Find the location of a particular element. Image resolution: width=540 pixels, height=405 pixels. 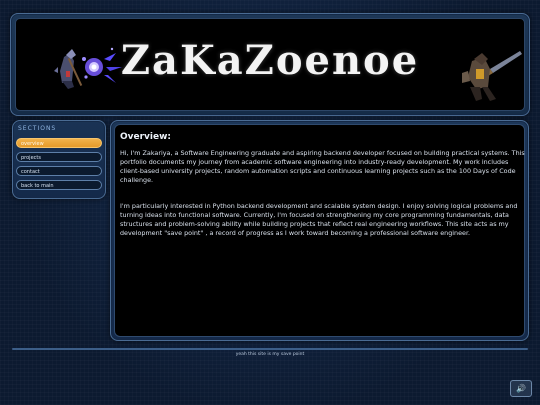

sidebar-item-overview: overview is located at coordinates (59, 143).